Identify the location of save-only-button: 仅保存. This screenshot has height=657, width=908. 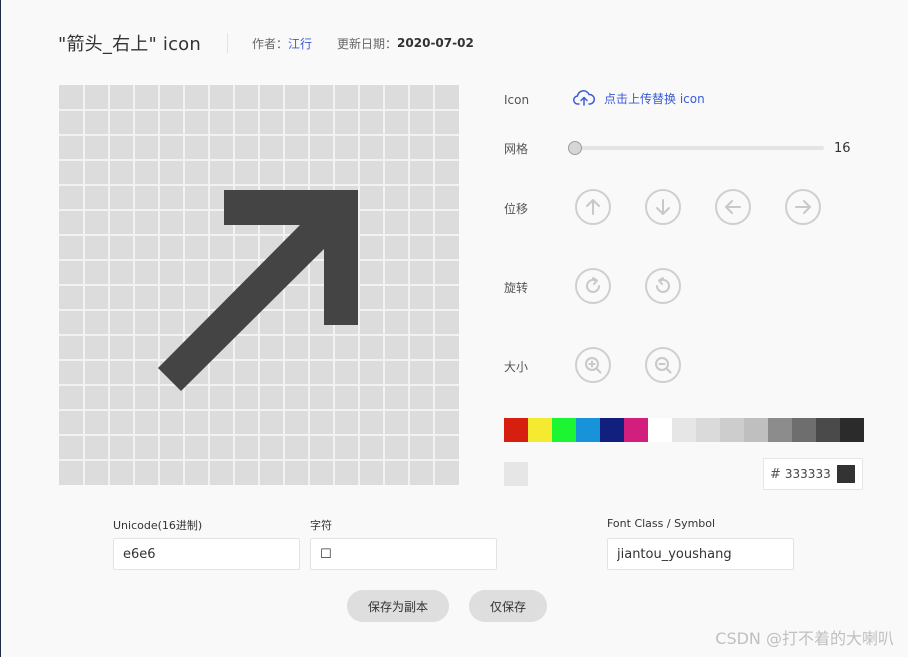
(508, 606).